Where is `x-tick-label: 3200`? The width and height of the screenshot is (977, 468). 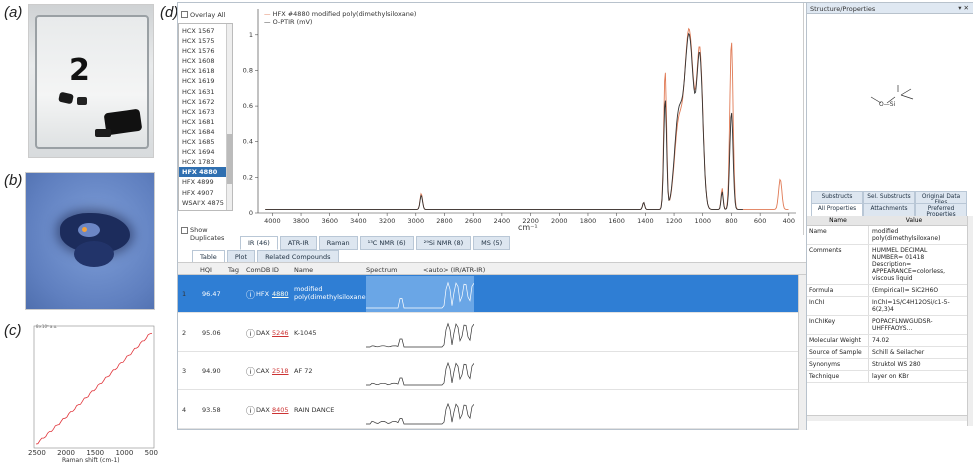
x-tick-label: 3200 is located at coordinates (387, 221).